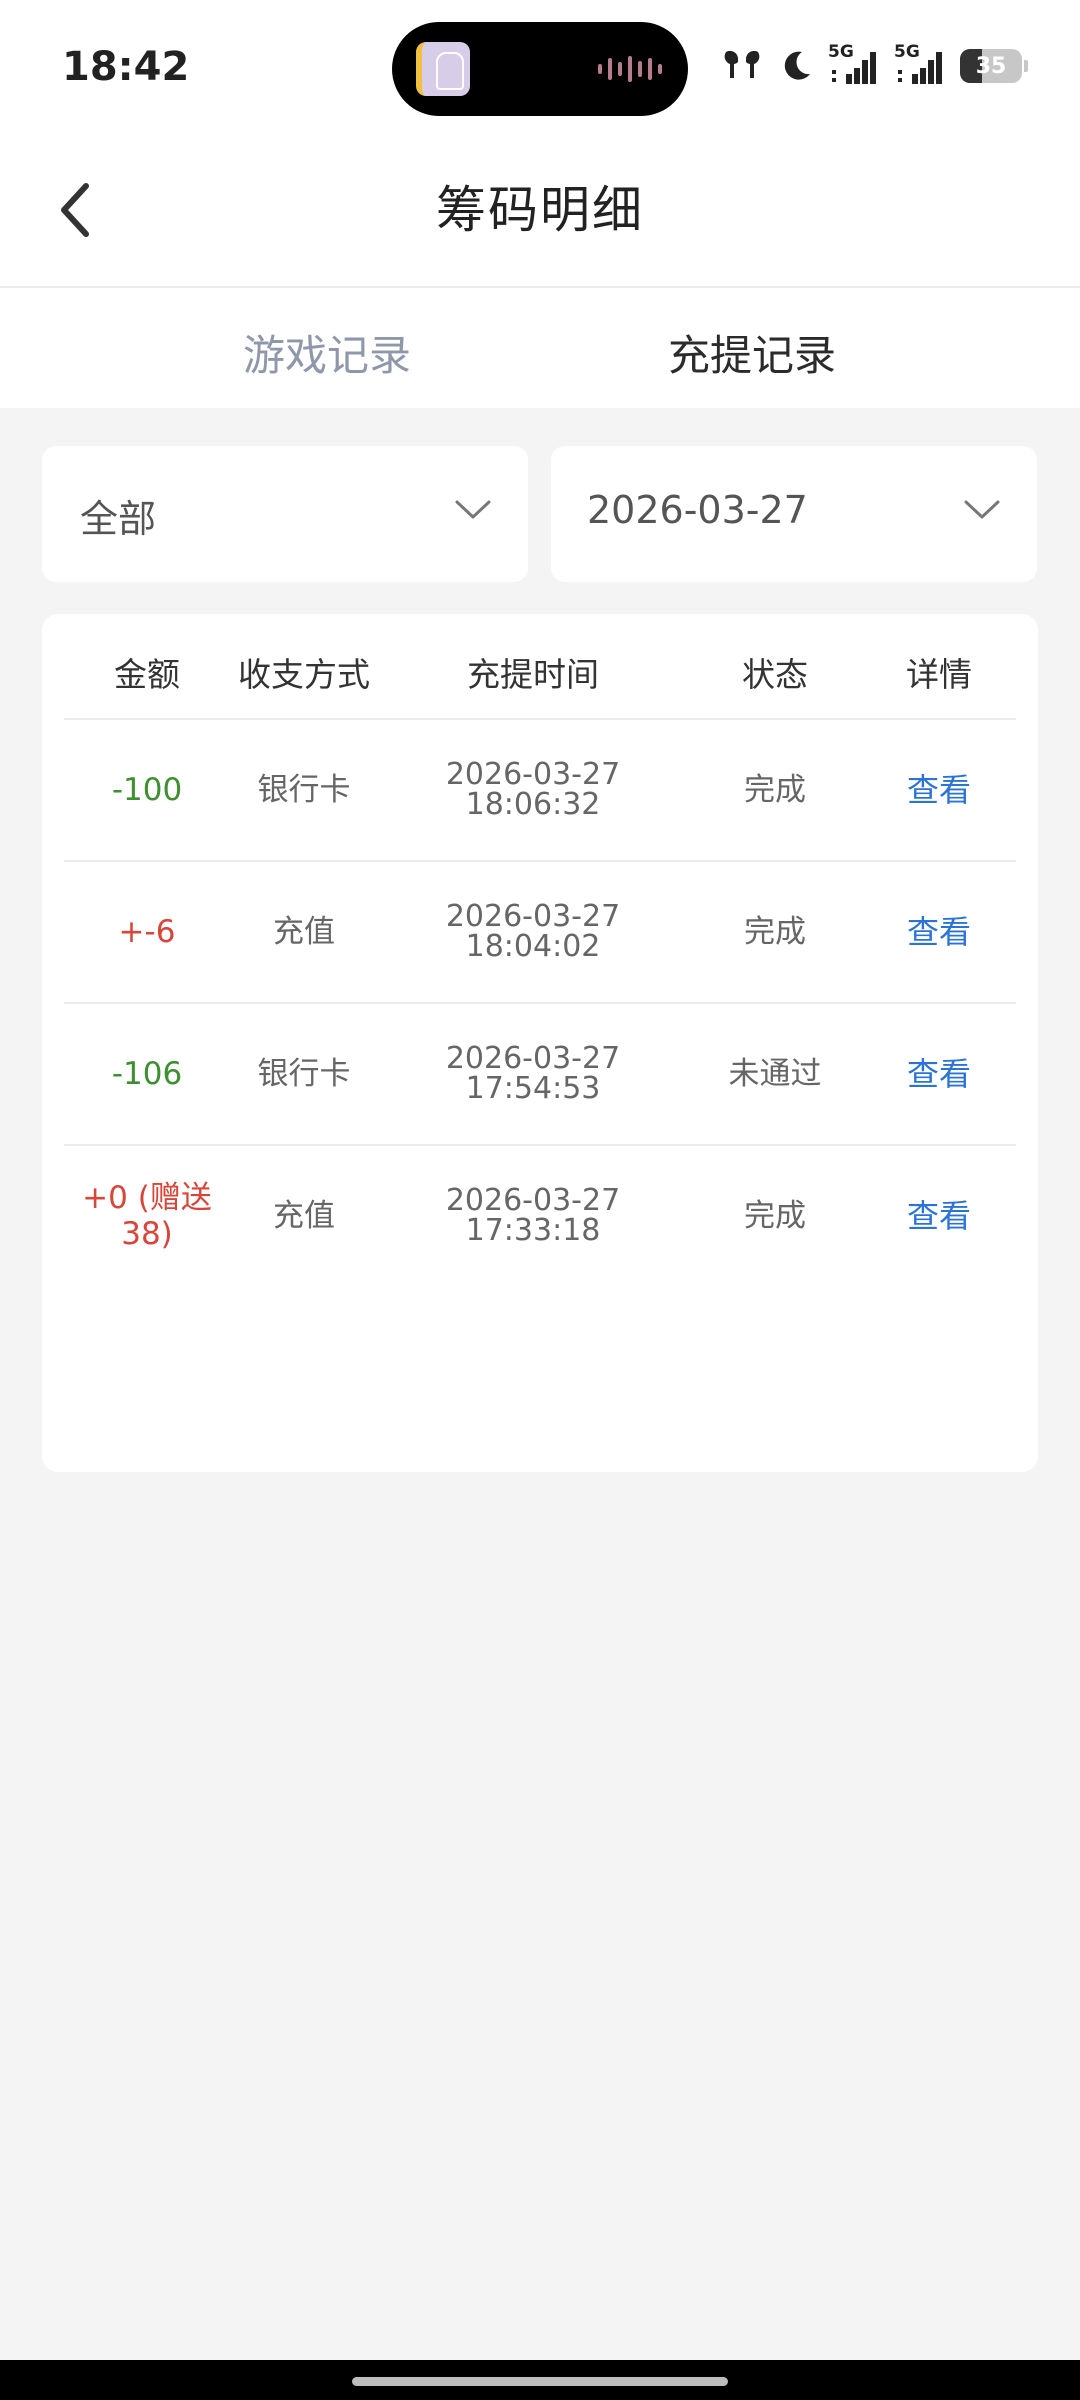 The height and width of the screenshot is (2400, 1080). What do you see at coordinates (533, 674) in the screenshot?
I see `column-header-time: 充提时间` at bounding box center [533, 674].